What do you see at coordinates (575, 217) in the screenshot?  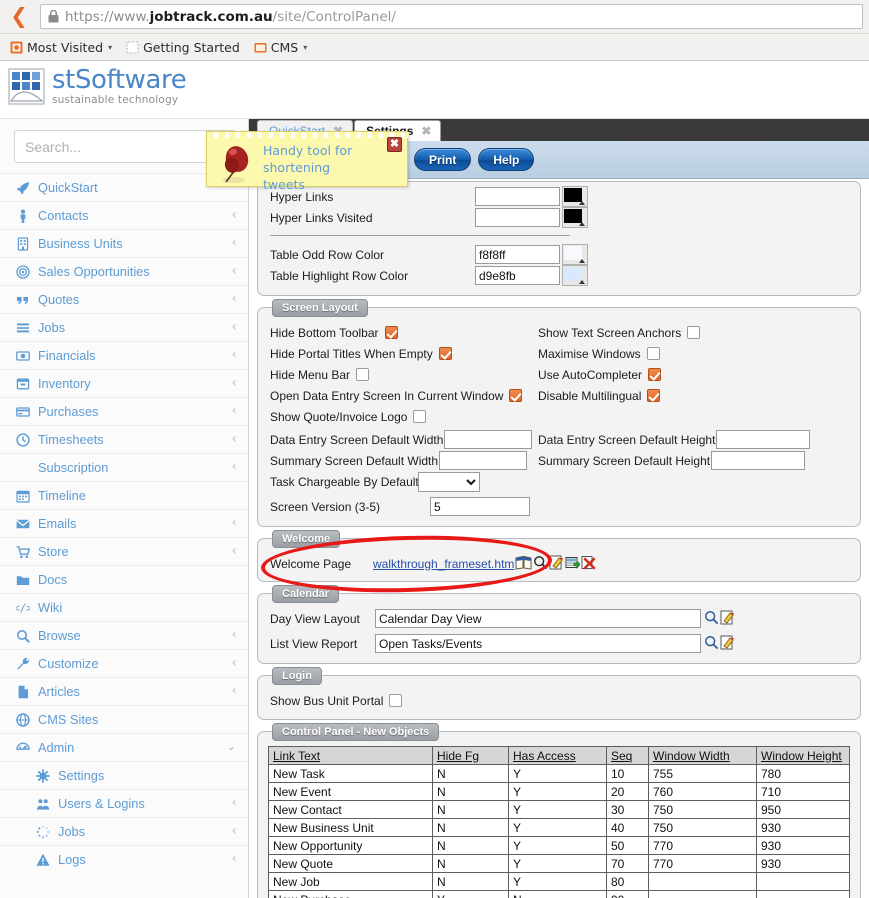 I see `hyper-links-visited-color-swatch` at bounding box center [575, 217].